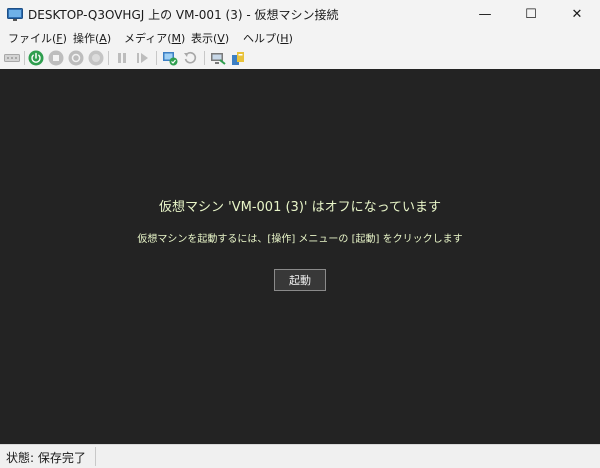 The image size is (600, 468). I want to click on save-icon, so click(96, 58).